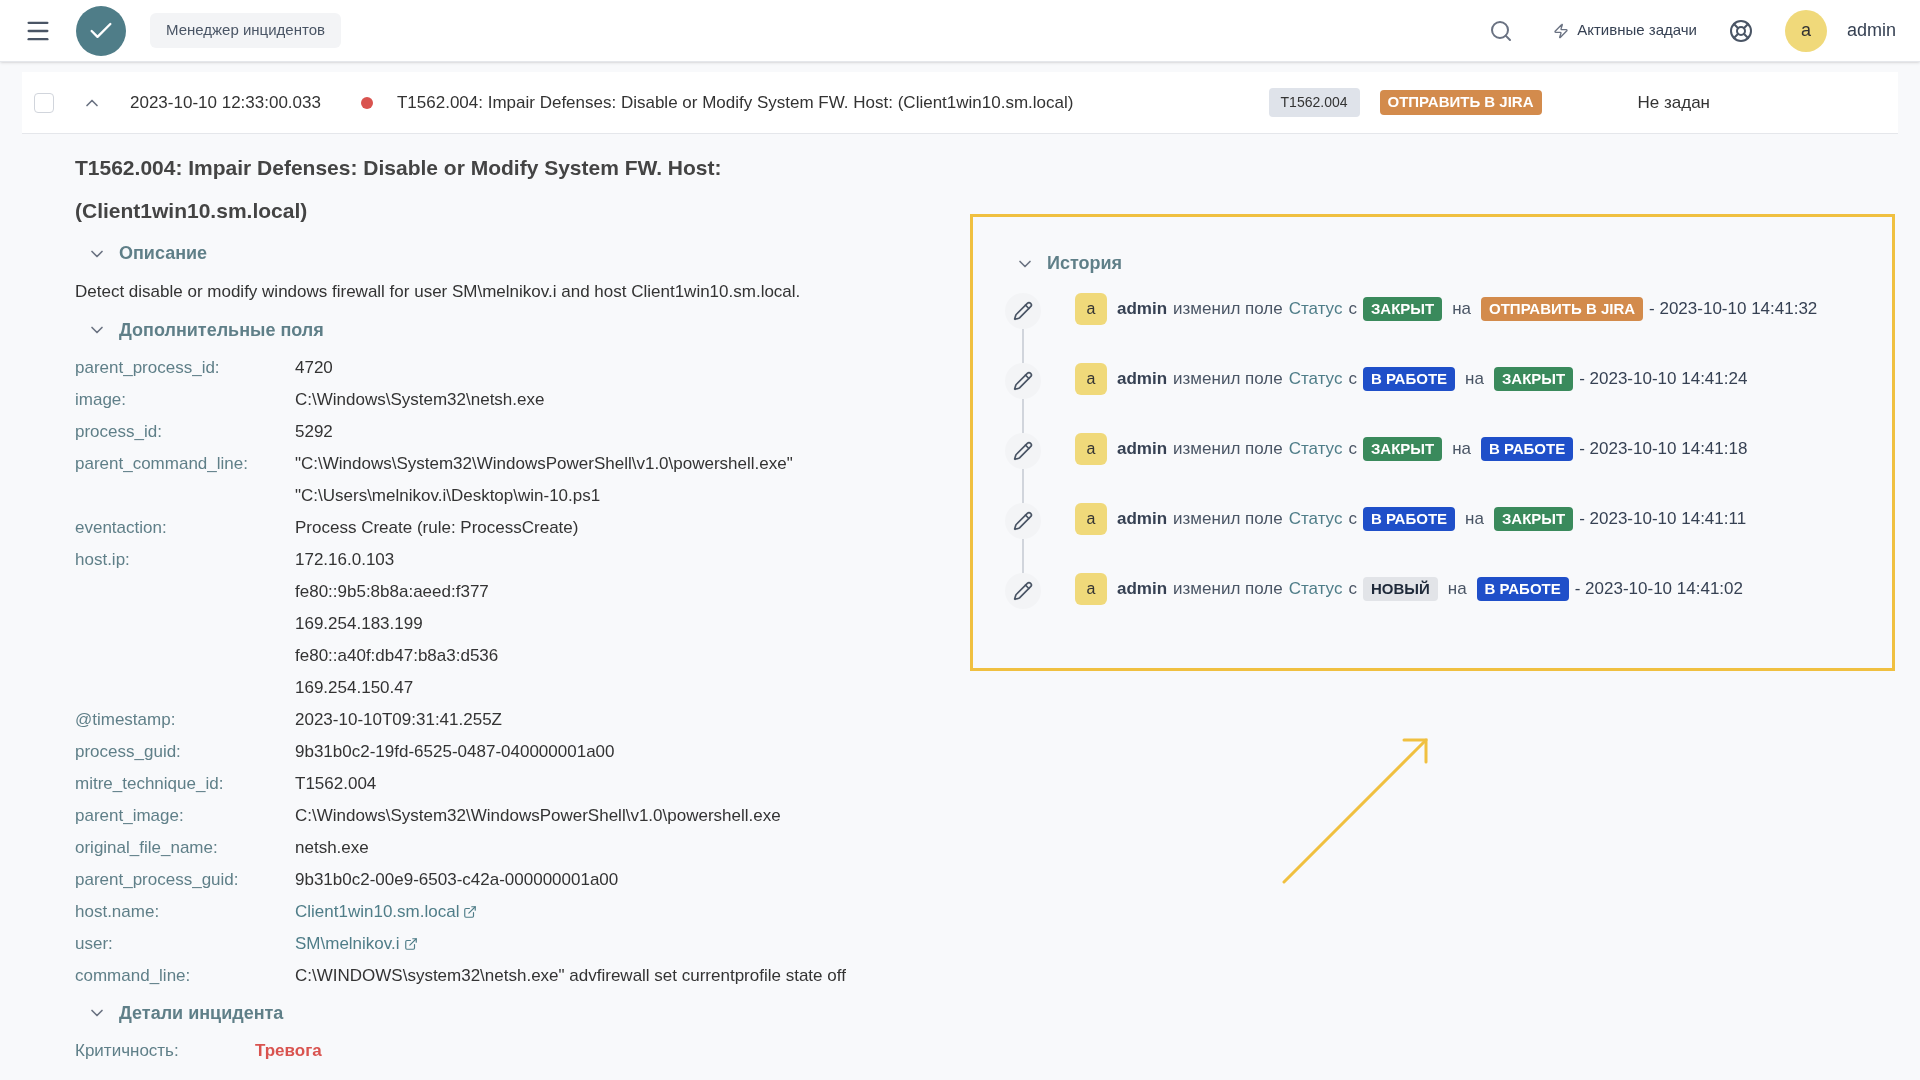 The image size is (1920, 1080). I want to click on history-time: - 2023-10-10 14:41:32, so click(1733, 309).